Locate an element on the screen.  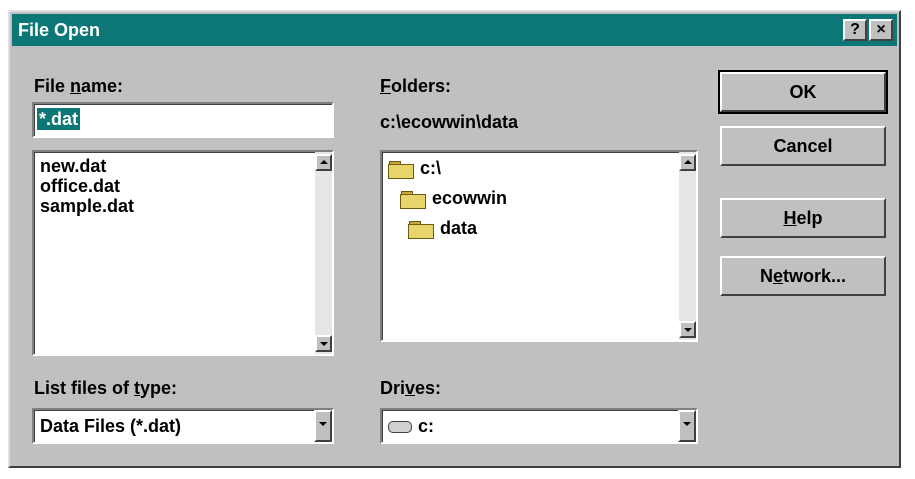
drives-value: c: is located at coordinates (411, 426).